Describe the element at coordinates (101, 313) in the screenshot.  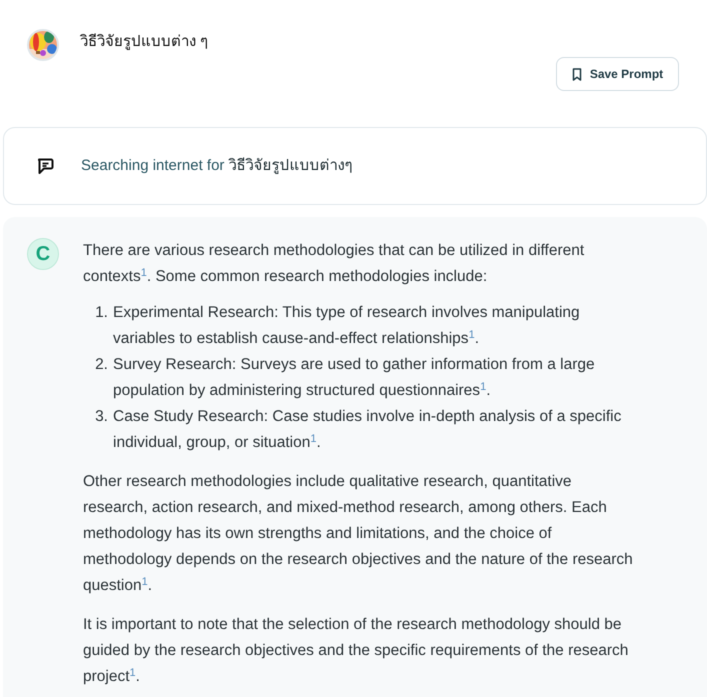
I see `list-number: 1.` at that location.